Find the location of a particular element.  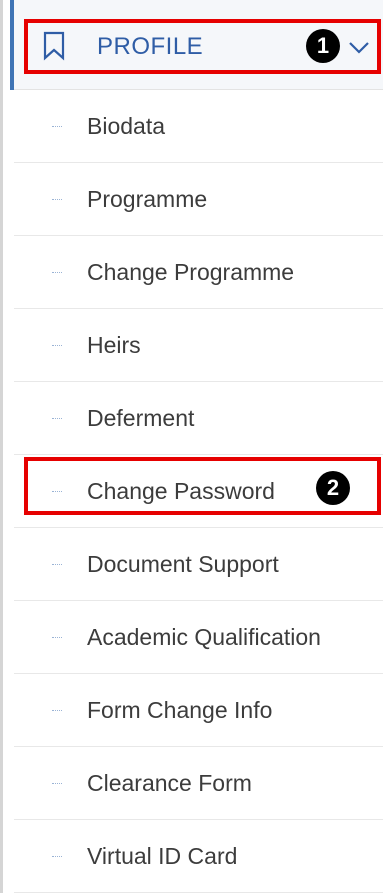

submenu-item-label: Virtual ID Card is located at coordinates (162, 856).